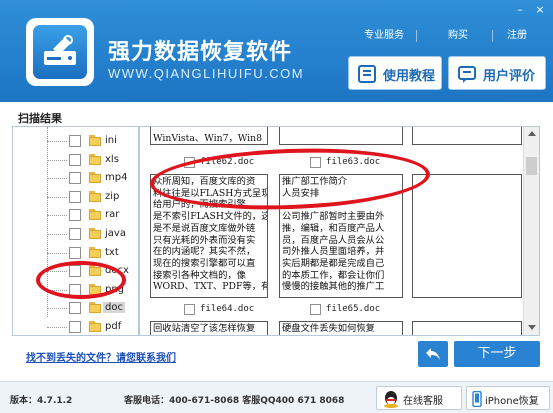  Describe the element at coordinates (315, 181) in the screenshot. I see `doc-text-line: 推广部工作简介` at that location.